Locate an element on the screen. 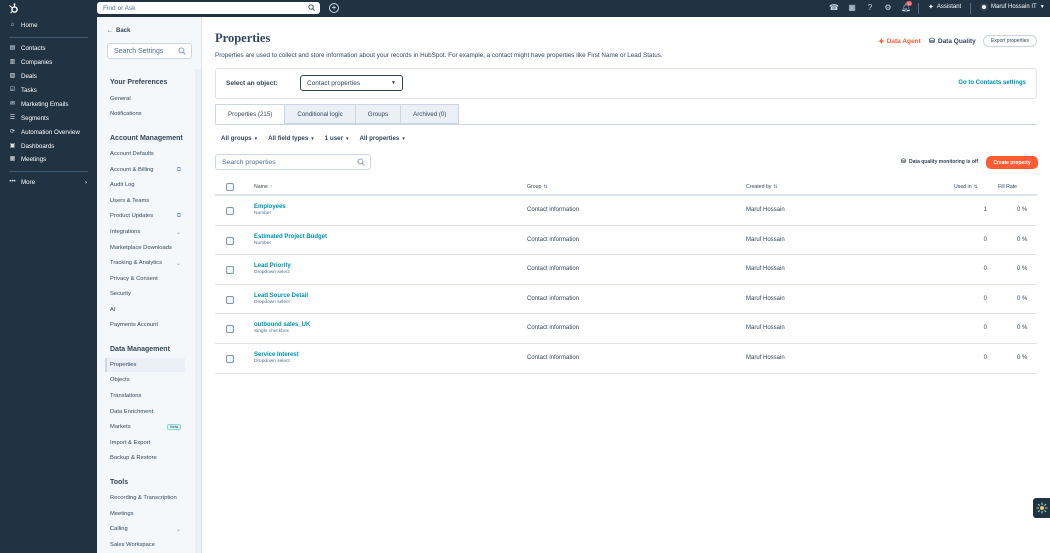 This screenshot has width=1050, height=553. settings-item-translations: Translations is located at coordinates (145, 396).